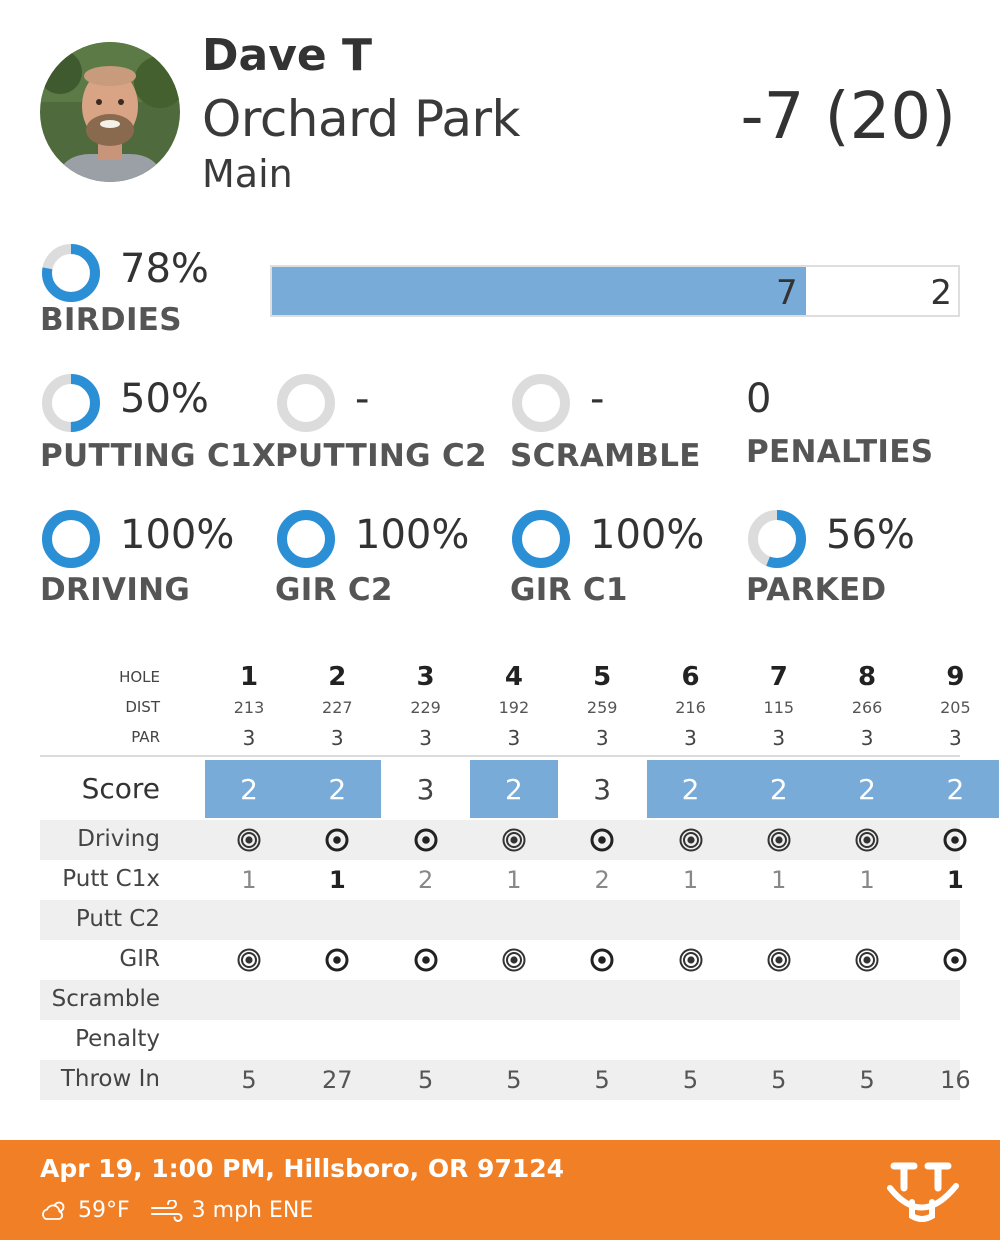 Image resolution: width=1000 pixels, height=1240 pixels. What do you see at coordinates (867, 707) in the screenshot?
I see `hole-distance: 266` at bounding box center [867, 707].